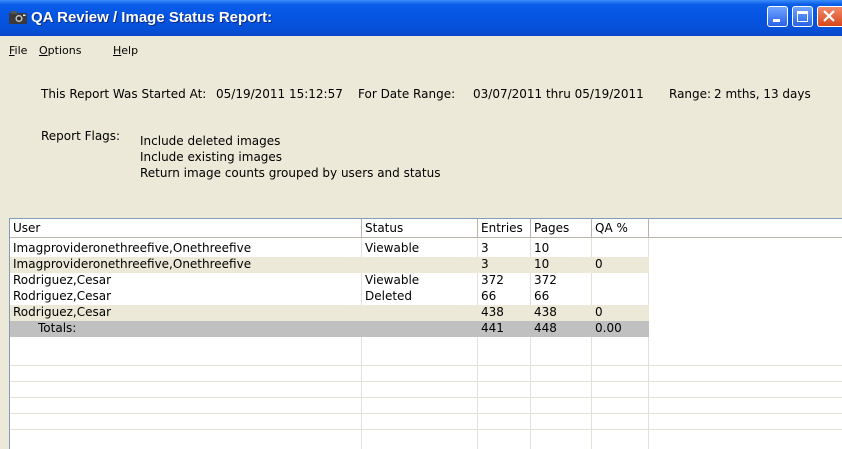  What do you see at coordinates (492, 280) in the screenshot?
I see `cell-entries: 372` at bounding box center [492, 280].